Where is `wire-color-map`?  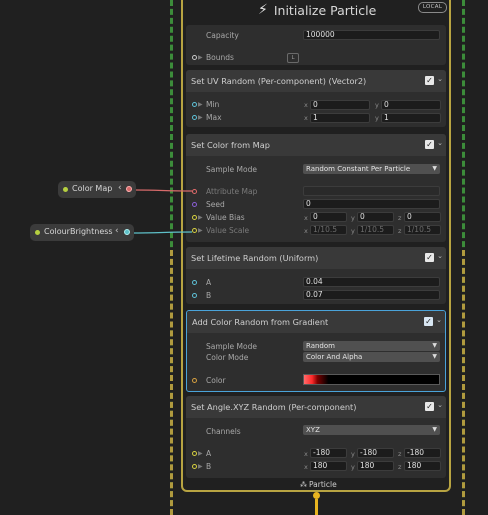 wire-color-map is located at coordinates (163, 190).